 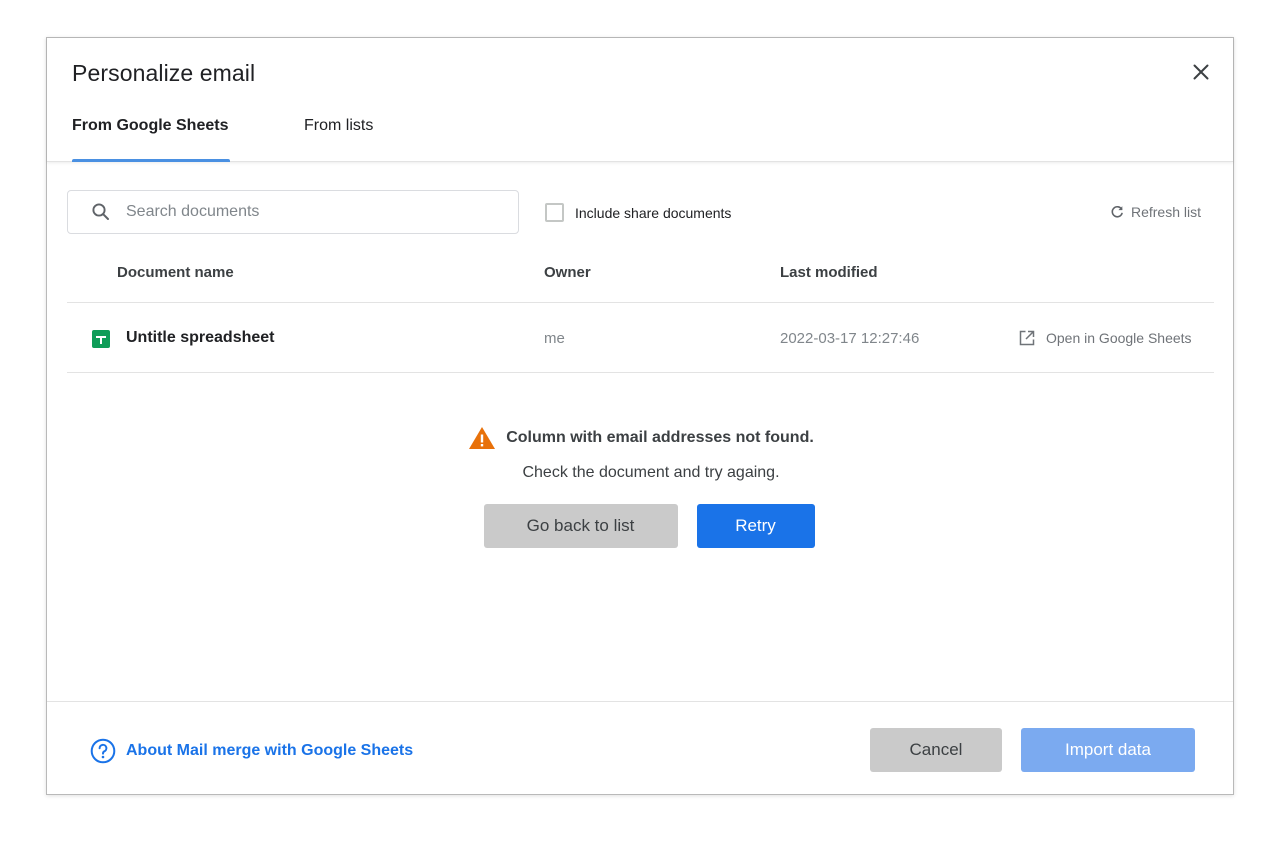 I want to click on source-tabs: From Google Sheets From lists, so click(x=222, y=136).